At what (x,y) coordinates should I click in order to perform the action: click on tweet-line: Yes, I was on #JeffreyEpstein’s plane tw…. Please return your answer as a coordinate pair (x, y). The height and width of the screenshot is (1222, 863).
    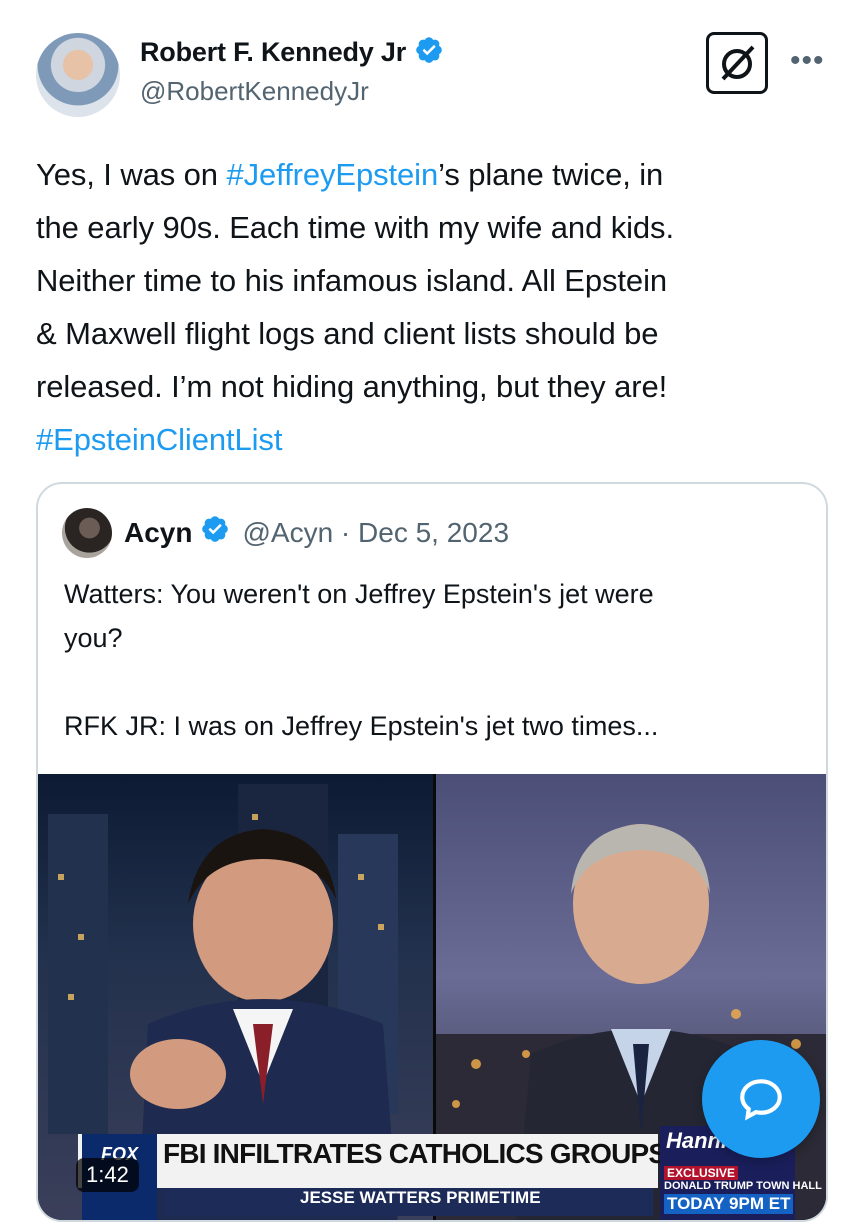
    Looking at the image, I should click on (436, 174).